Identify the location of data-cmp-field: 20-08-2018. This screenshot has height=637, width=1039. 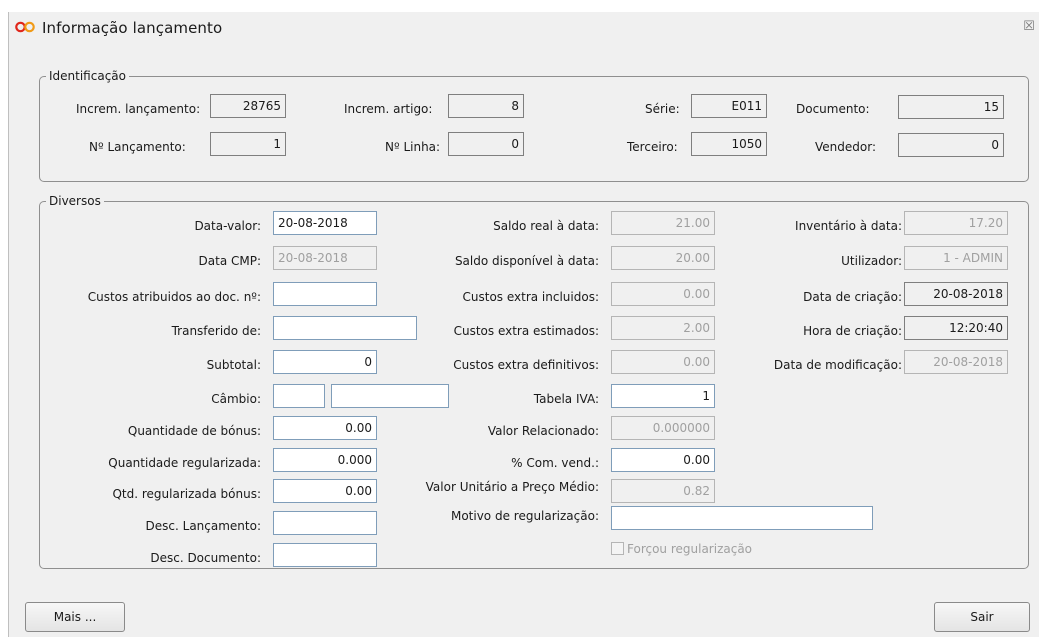
(325, 258).